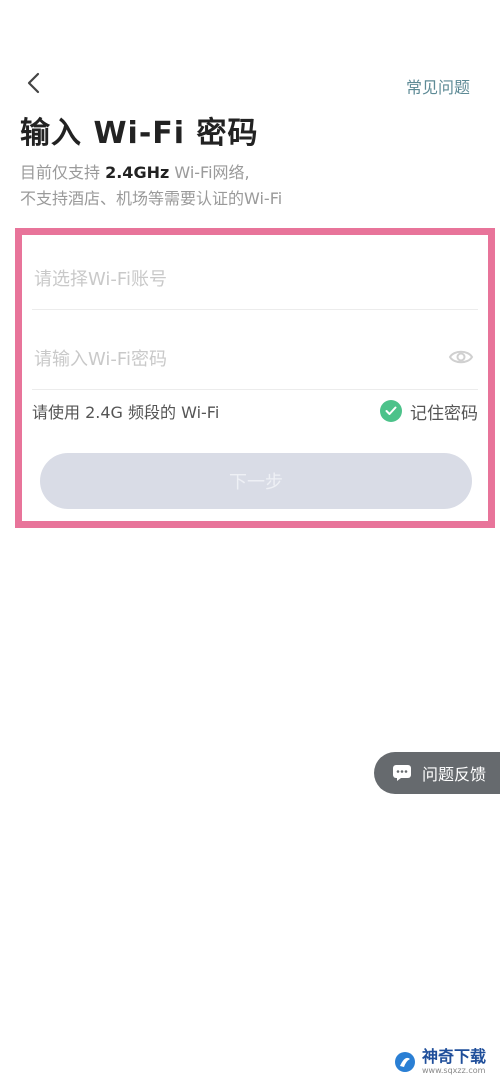 The width and height of the screenshot is (500, 1082). I want to click on eye-icon, so click(461, 357).